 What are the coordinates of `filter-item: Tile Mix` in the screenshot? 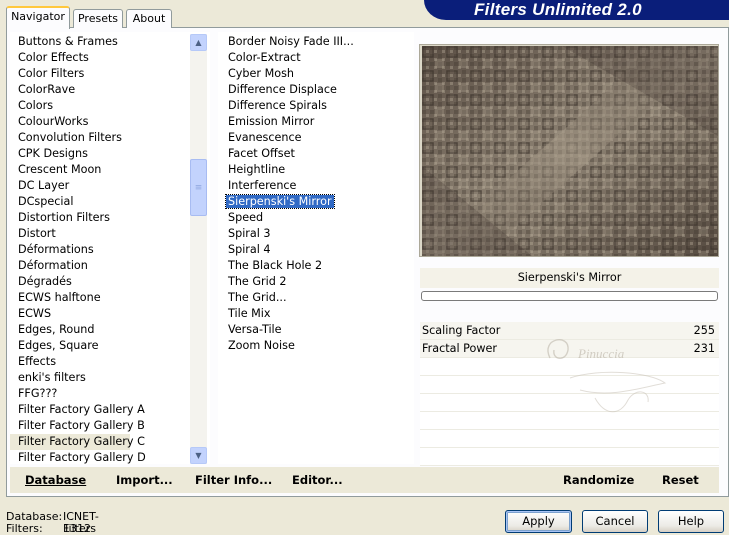 It's located at (245, 314).